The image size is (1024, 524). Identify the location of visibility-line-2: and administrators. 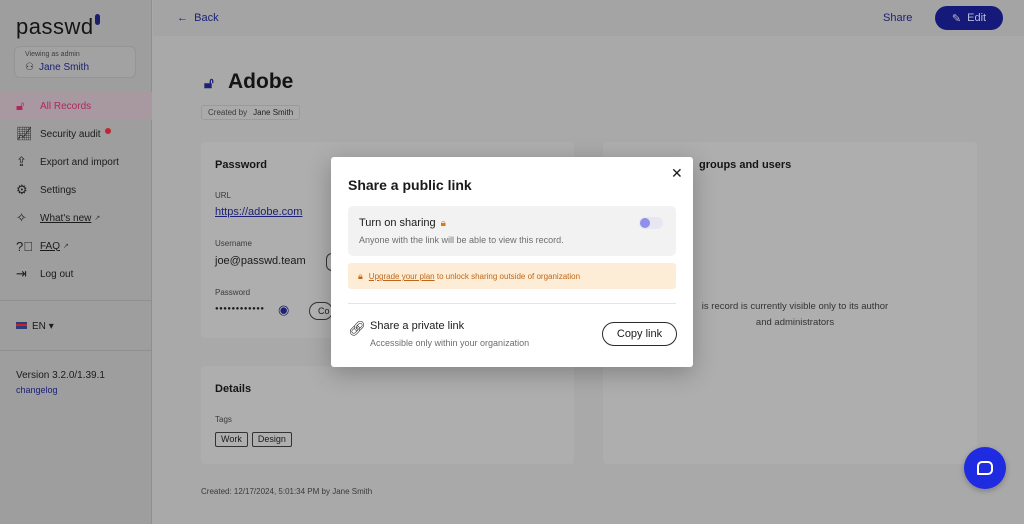
(795, 322).